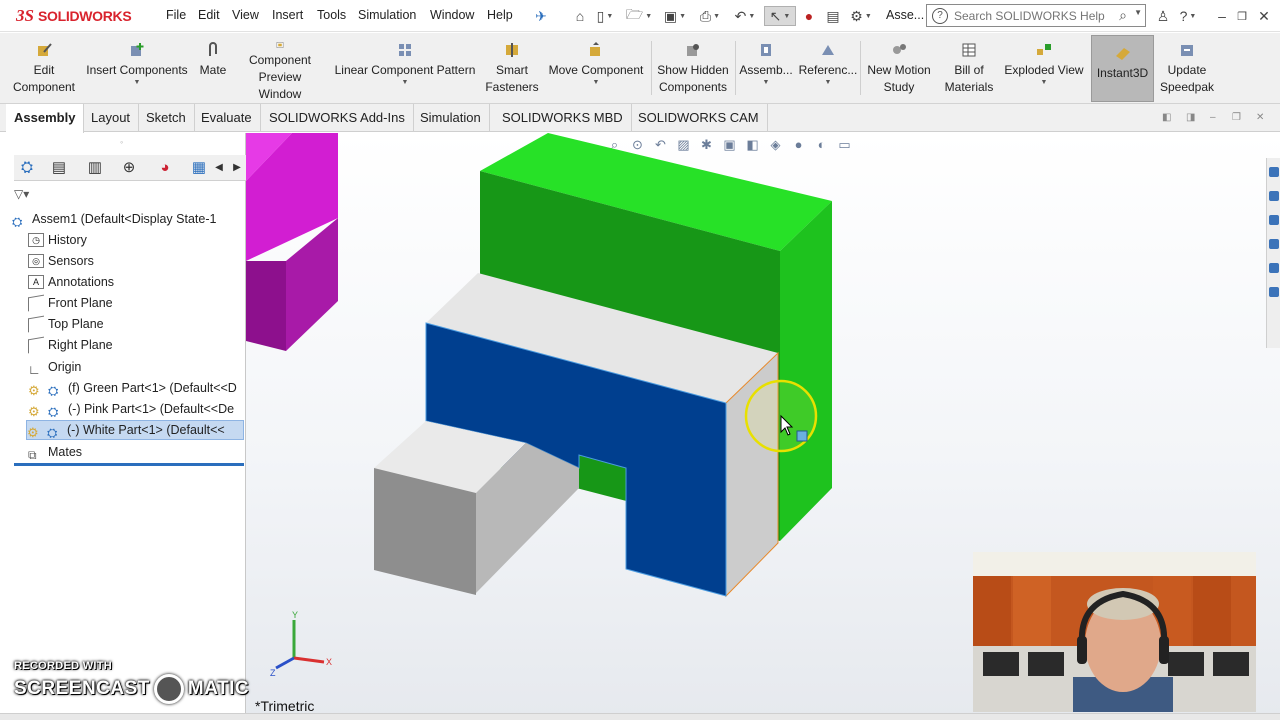 The image size is (1280, 720). I want to click on tile-left-icon: ◧, so click(1166, 117).